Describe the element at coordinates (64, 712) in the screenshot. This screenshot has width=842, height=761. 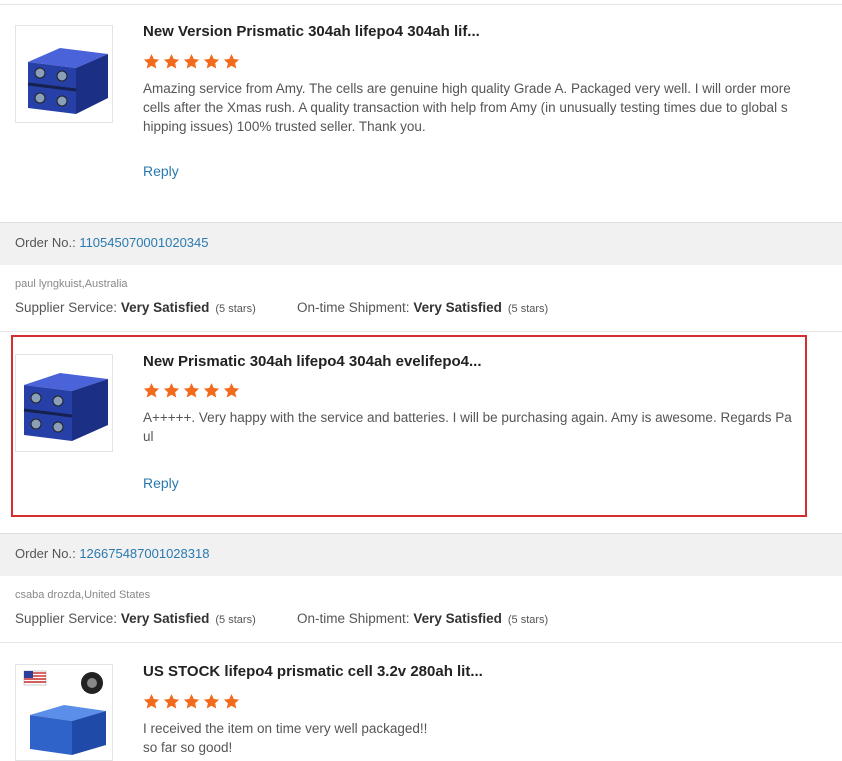
I see `us-stock-battery-image` at that location.